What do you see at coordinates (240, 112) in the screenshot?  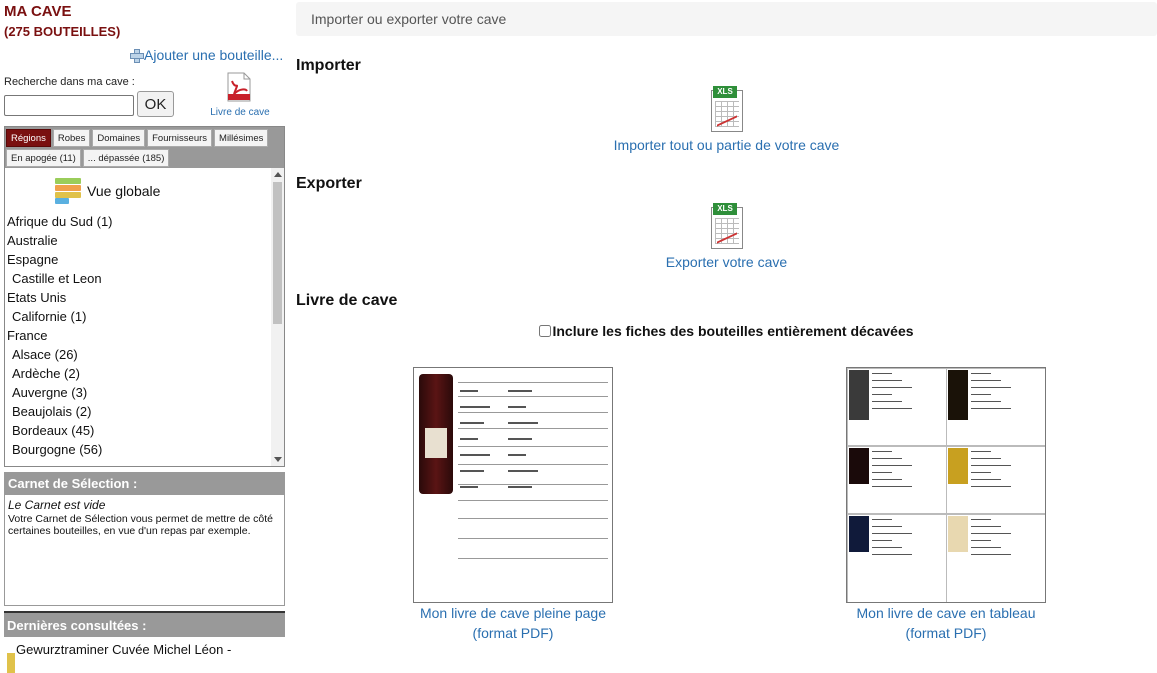 I see `livre-de-cave-link: Livre de cave` at bounding box center [240, 112].